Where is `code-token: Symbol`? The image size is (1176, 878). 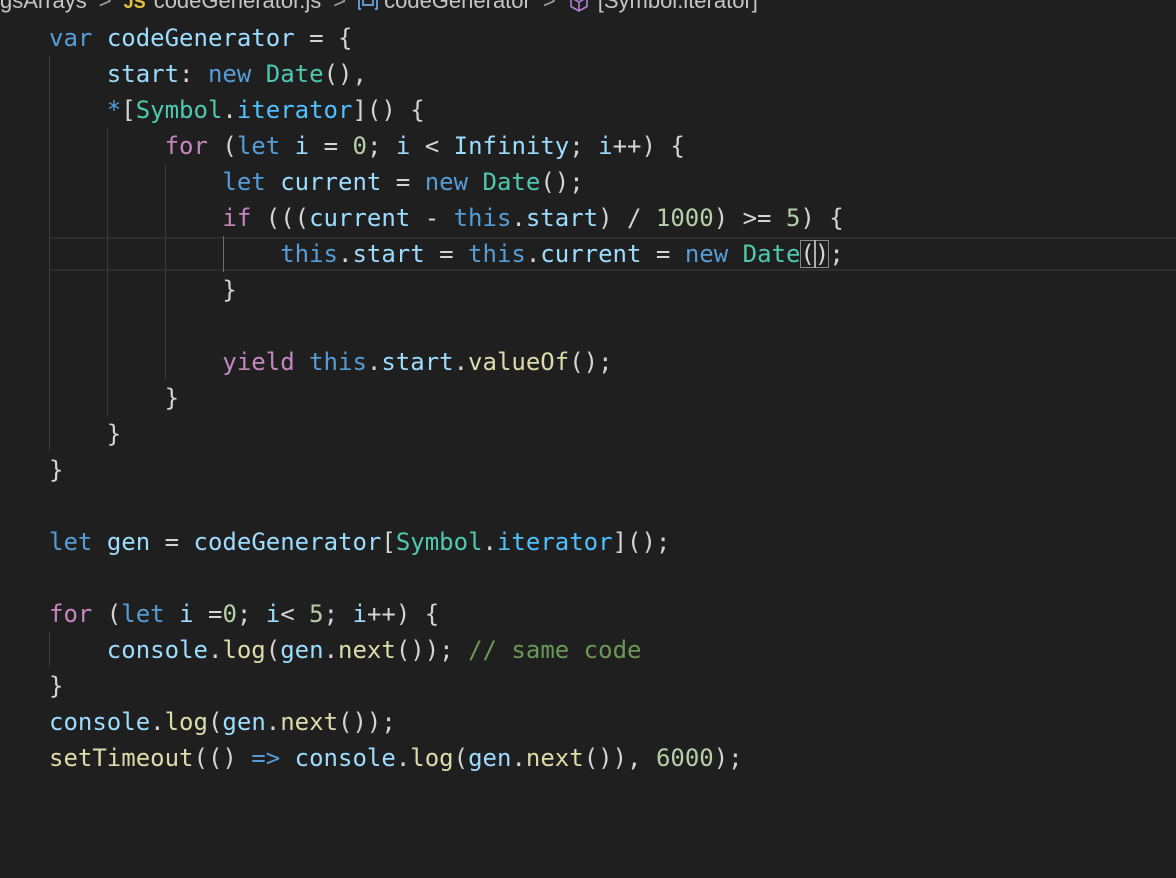
code-token: Symbol is located at coordinates (439, 542).